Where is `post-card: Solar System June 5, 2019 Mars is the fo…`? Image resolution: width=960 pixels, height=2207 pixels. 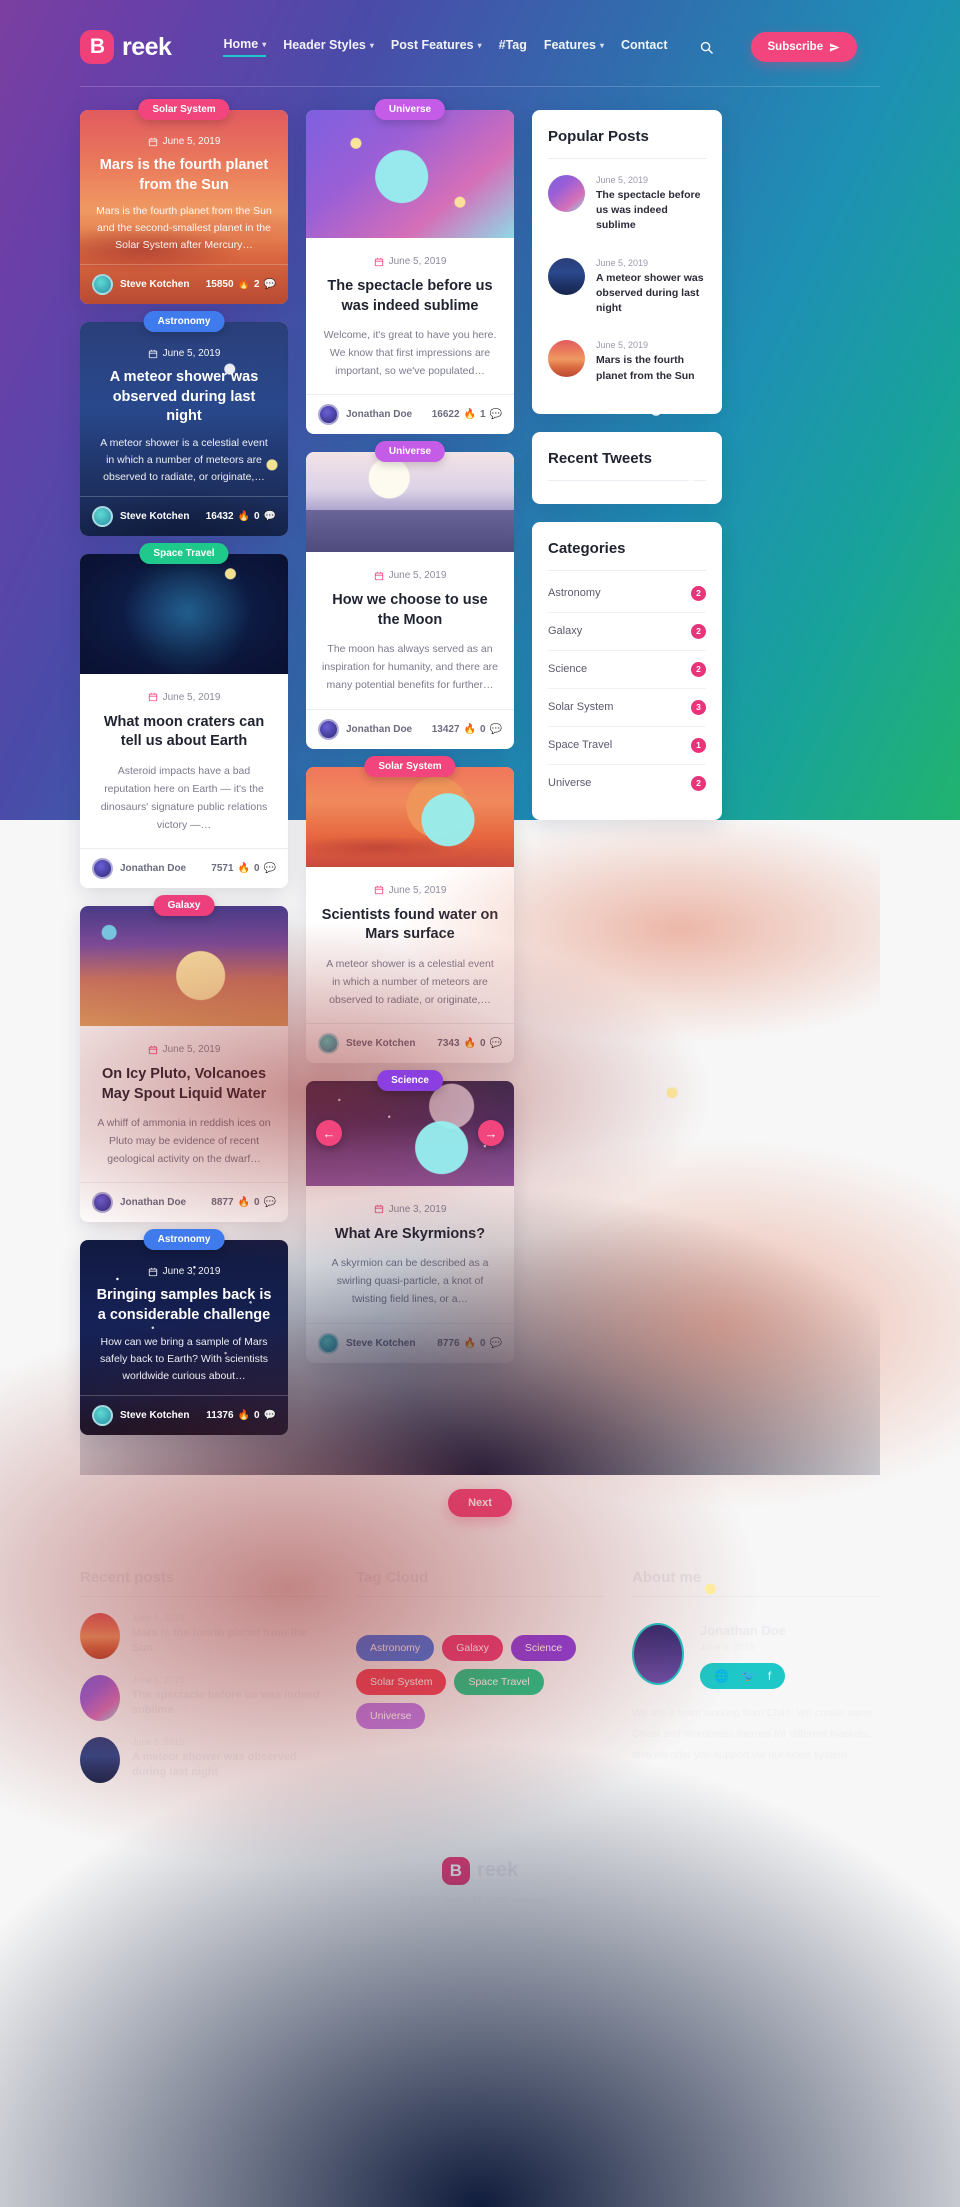
post-card: Solar System June 5, 2019 Mars is the fo… is located at coordinates (184, 202).